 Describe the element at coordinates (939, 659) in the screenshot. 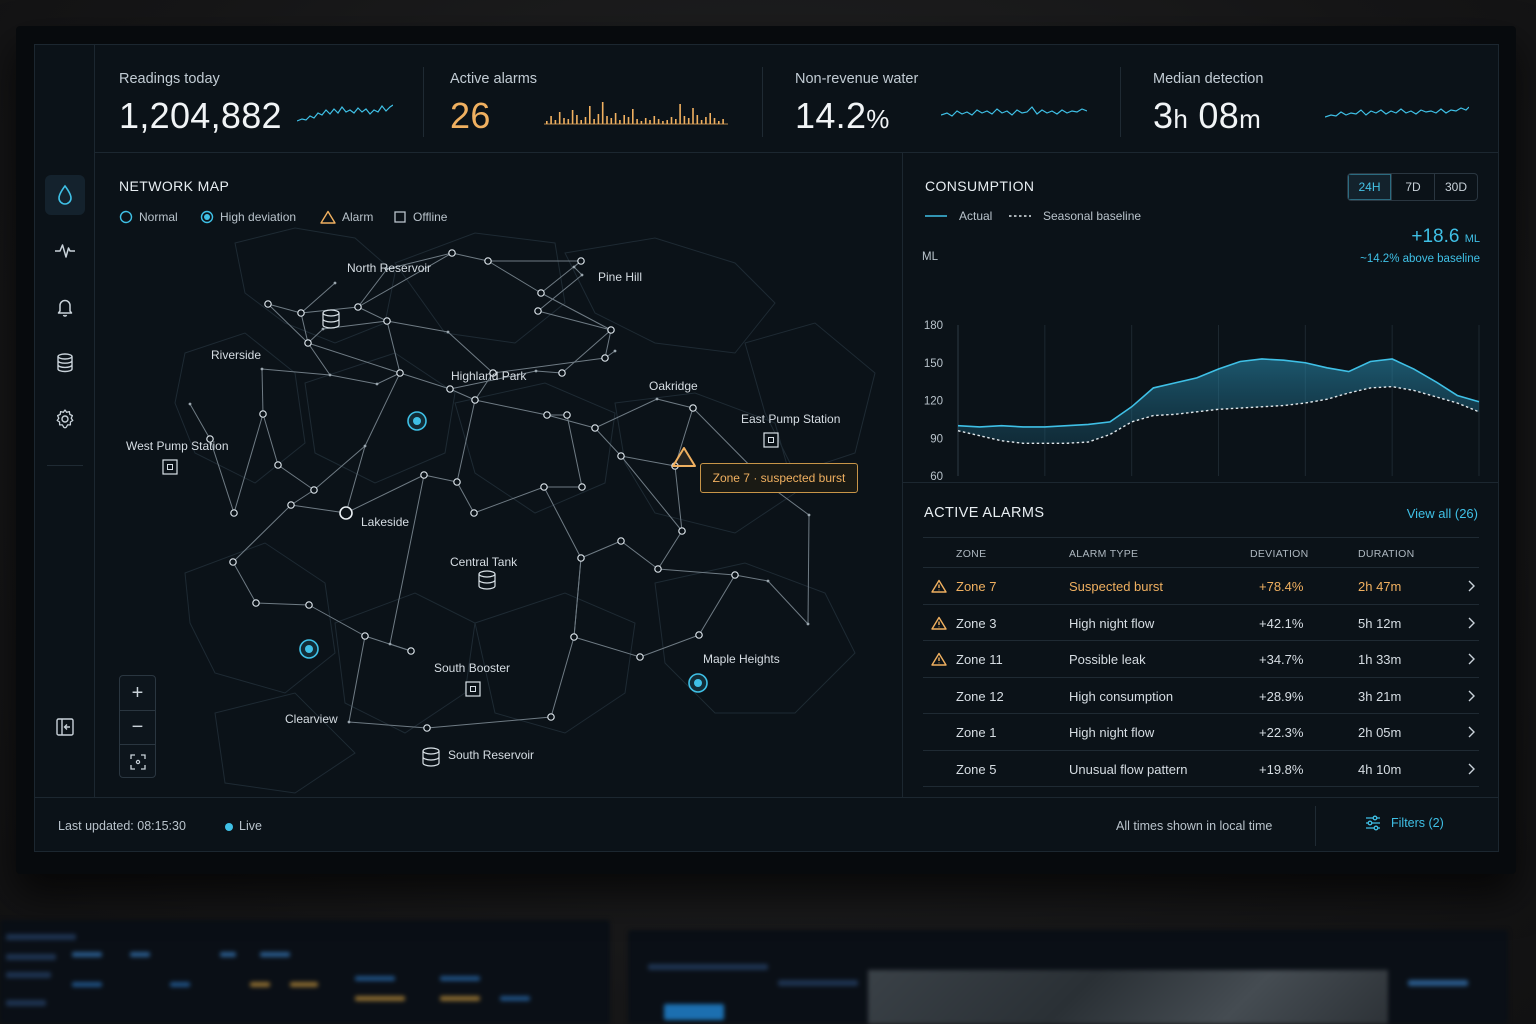

I see `warning-triangle-icon` at that location.